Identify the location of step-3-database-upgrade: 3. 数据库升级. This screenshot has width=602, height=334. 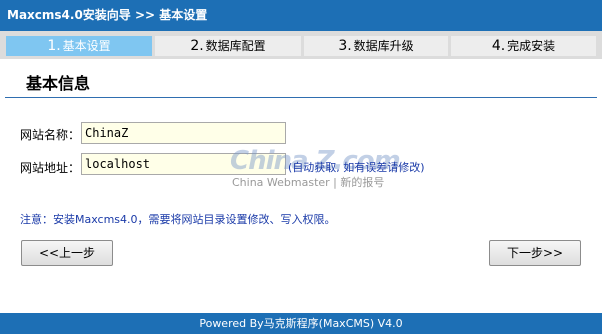
(376, 46).